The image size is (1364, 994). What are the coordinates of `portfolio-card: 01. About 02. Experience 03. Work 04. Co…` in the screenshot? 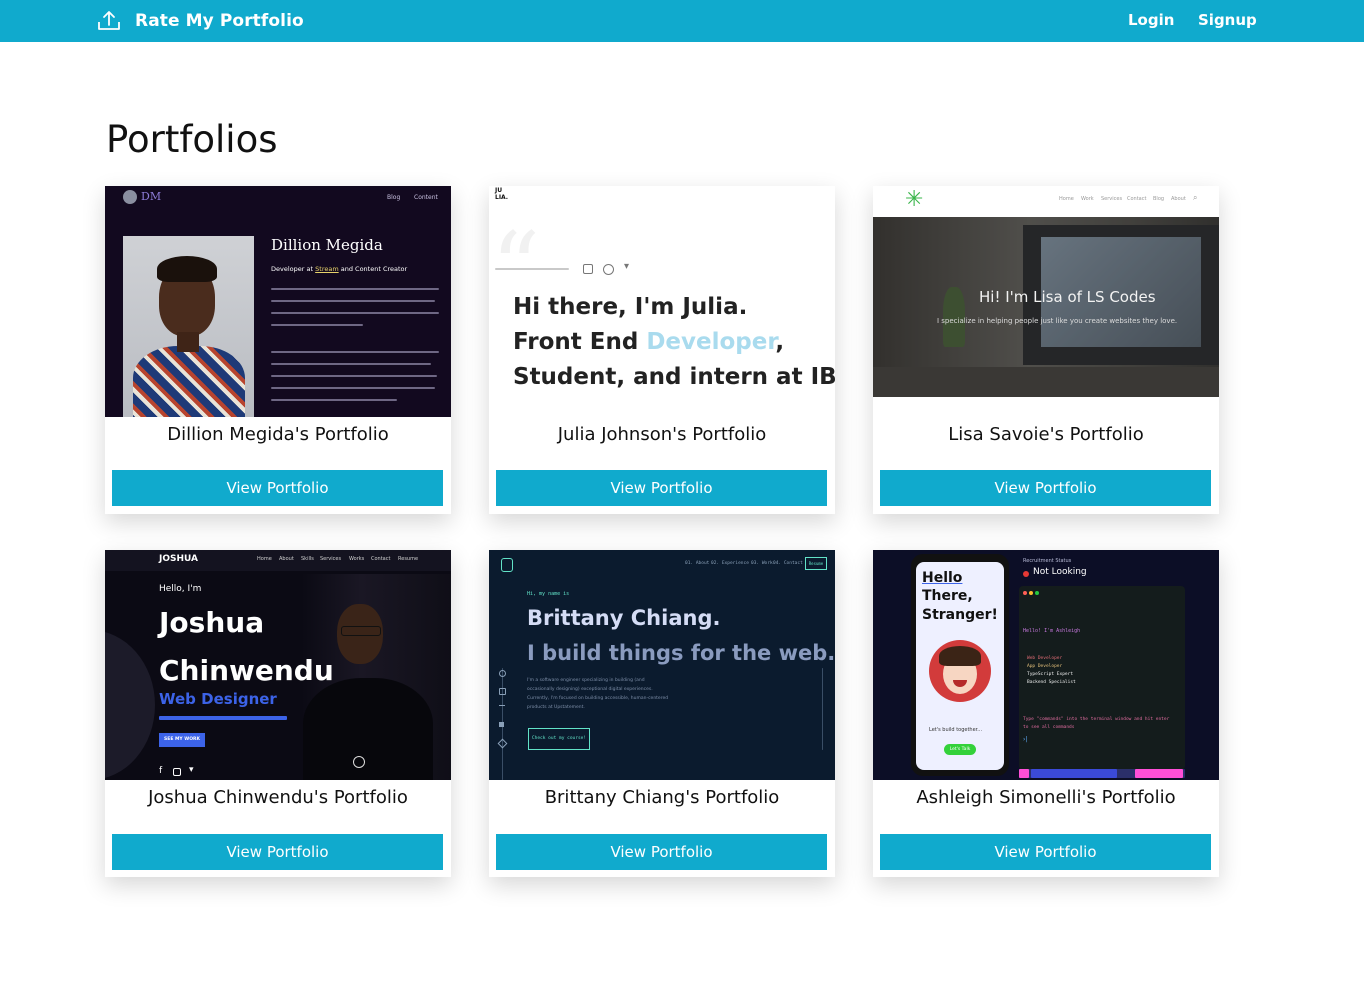 It's located at (662, 713).